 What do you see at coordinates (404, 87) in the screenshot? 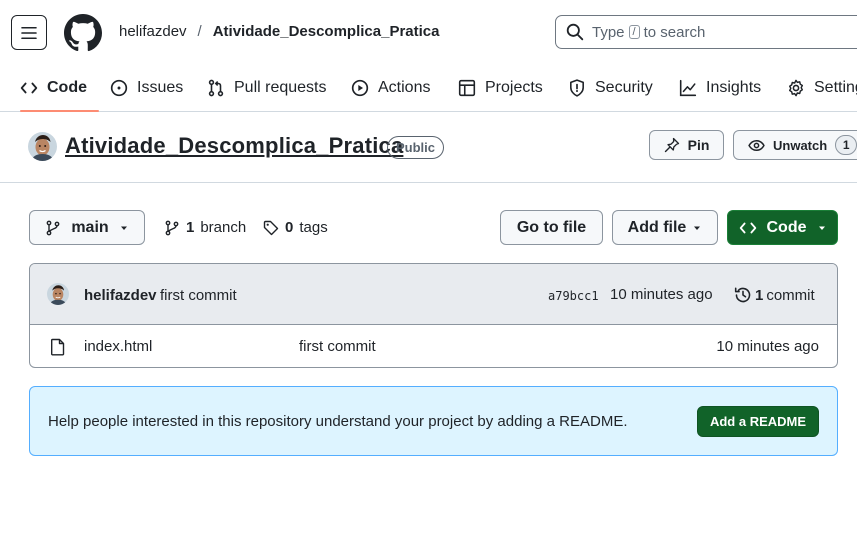
I see `tab-label: Actions` at bounding box center [404, 87].